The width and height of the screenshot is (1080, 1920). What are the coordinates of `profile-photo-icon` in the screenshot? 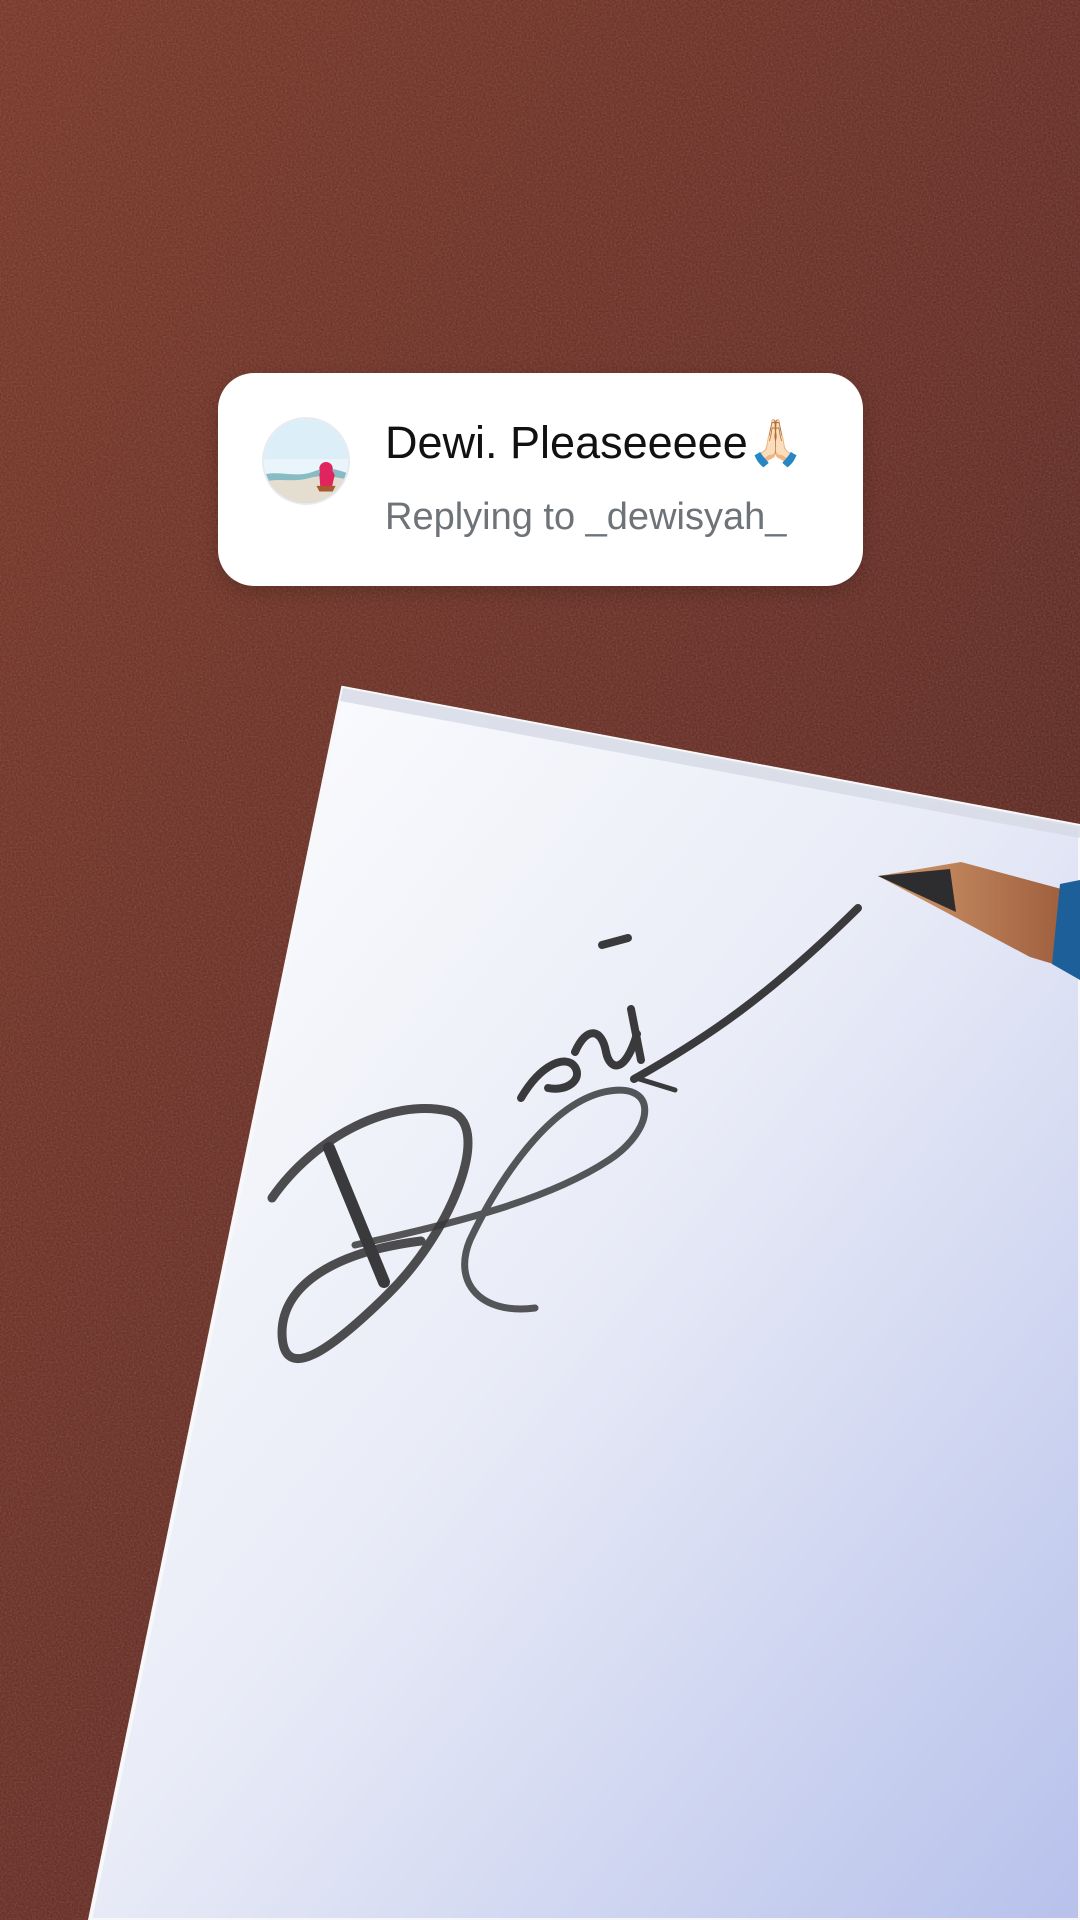 It's located at (306, 461).